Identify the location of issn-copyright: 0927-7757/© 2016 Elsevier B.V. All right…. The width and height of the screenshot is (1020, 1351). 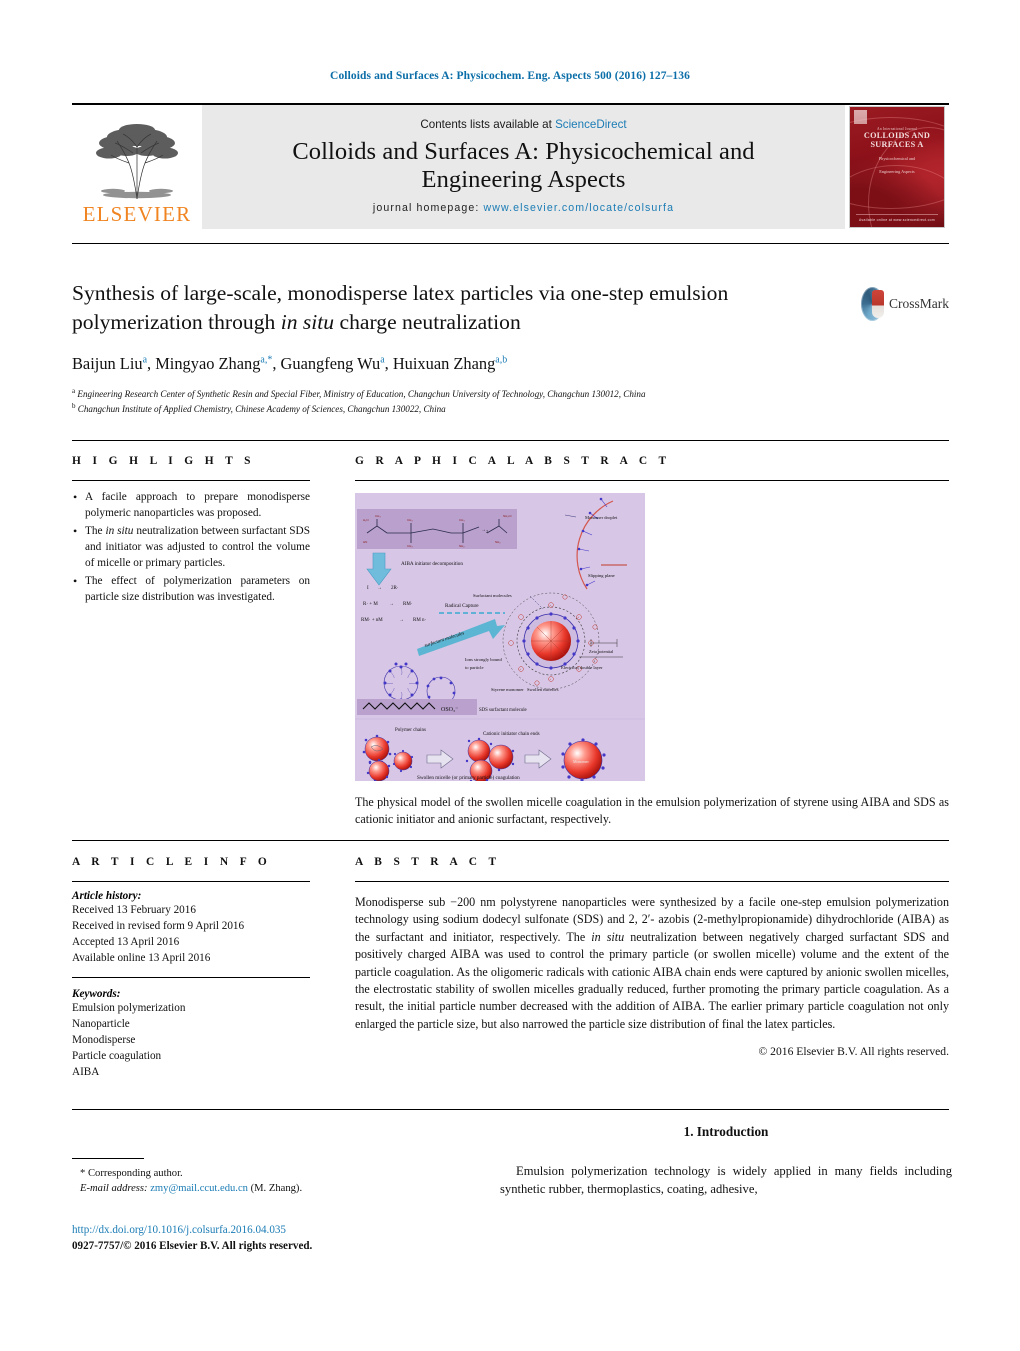
(192, 1245).